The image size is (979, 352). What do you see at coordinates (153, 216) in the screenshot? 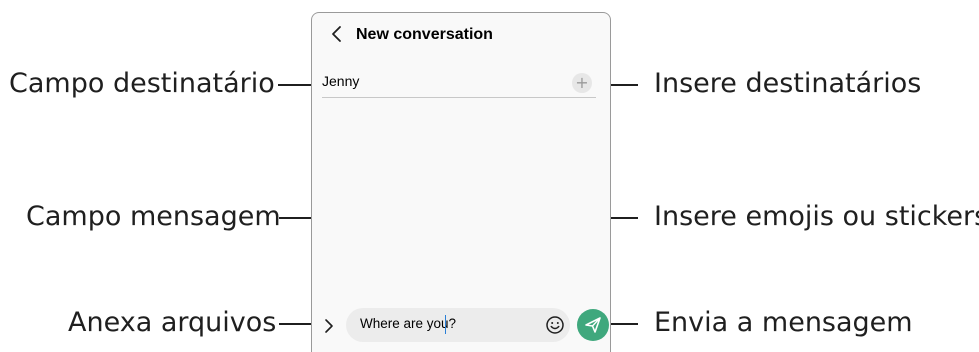
I see `callout-message-field: Campo mensagem` at bounding box center [153, 216].